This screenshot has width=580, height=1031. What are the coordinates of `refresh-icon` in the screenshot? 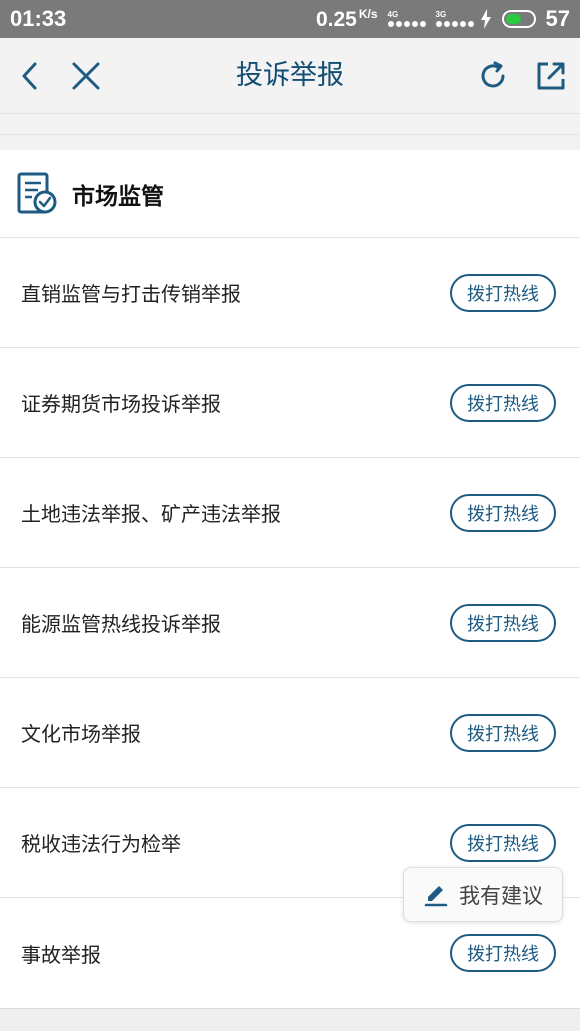 It's located at (493, 74).